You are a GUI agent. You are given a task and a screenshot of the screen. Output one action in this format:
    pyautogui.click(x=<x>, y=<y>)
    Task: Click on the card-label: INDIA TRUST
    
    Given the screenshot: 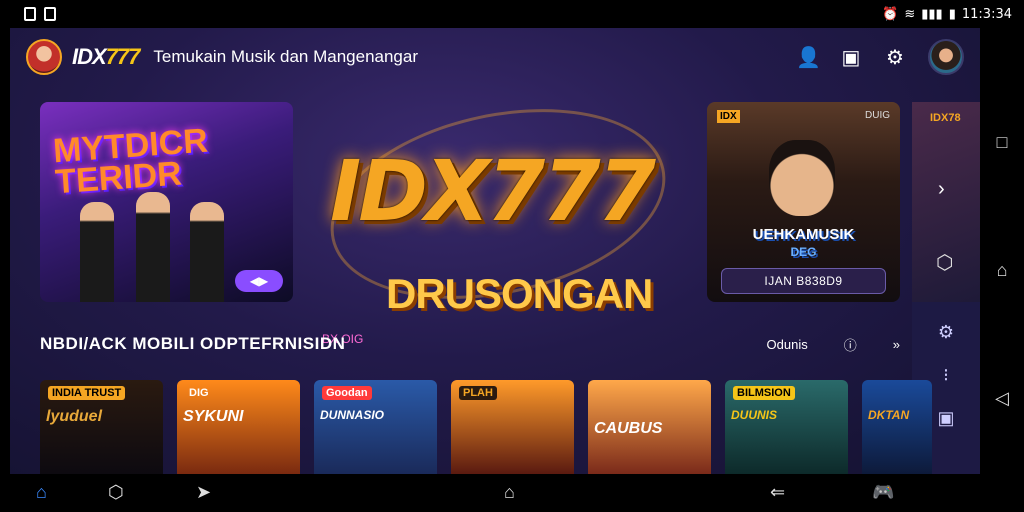 What is the action you would take?
    pyautogui.click(x=87, y=393)
    